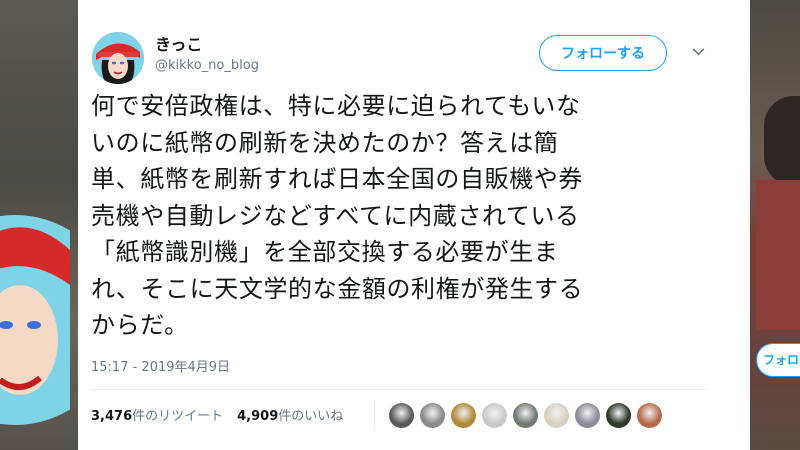 This screenshot has height=450, width=800. Describe the element at coordinates (258, 416) in the screenshot. I see `like-count: 4,909` at that location.